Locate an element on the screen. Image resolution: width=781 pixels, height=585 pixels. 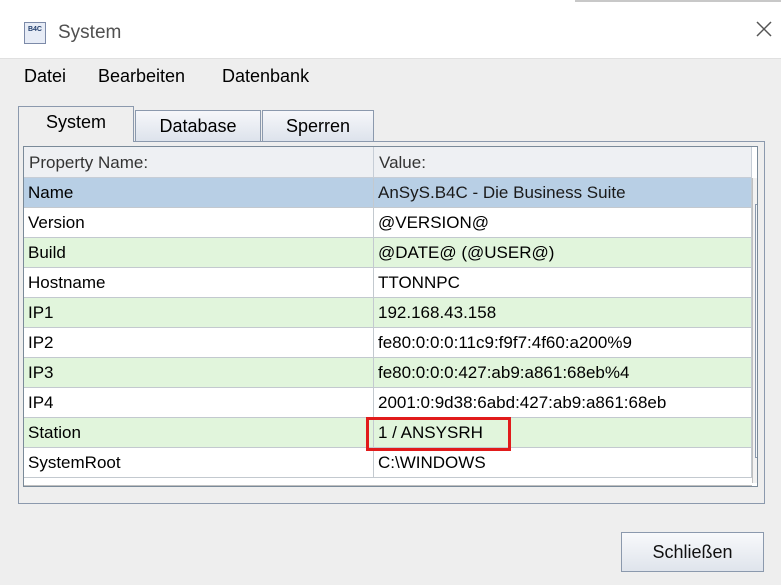
property-name-cell: IP2 is located at coordinates (199, 343).